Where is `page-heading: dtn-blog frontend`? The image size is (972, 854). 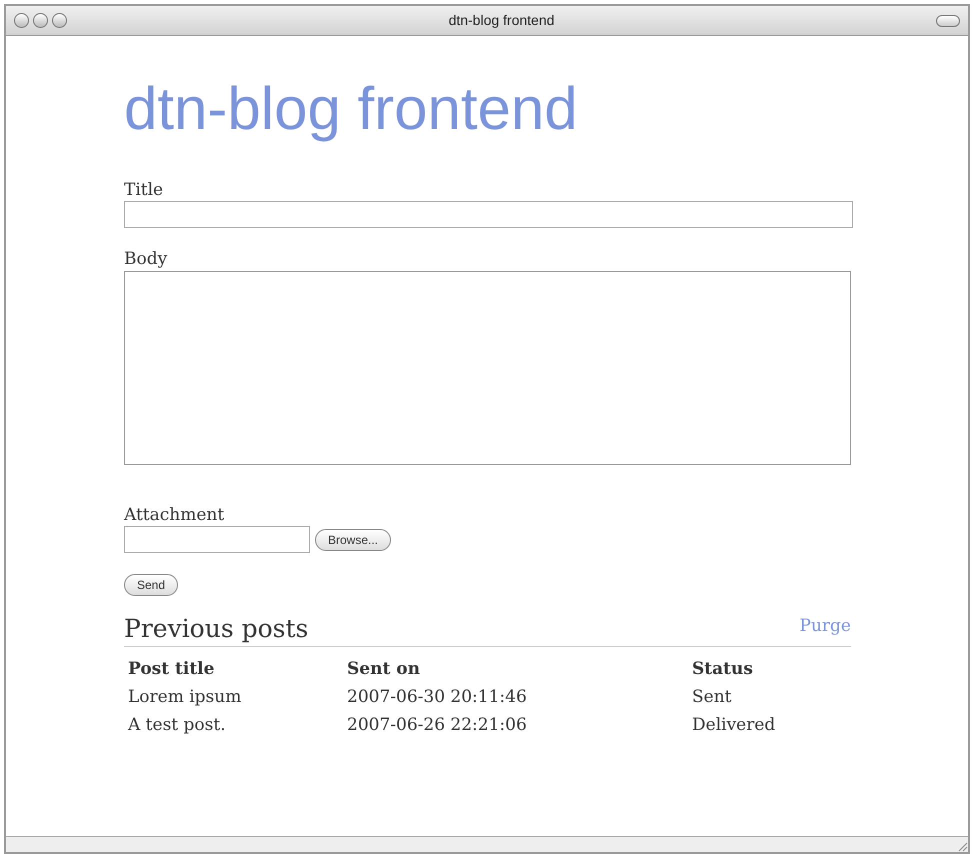 page-heading: dtn-blog frontend is located at coordinates (351, 109).